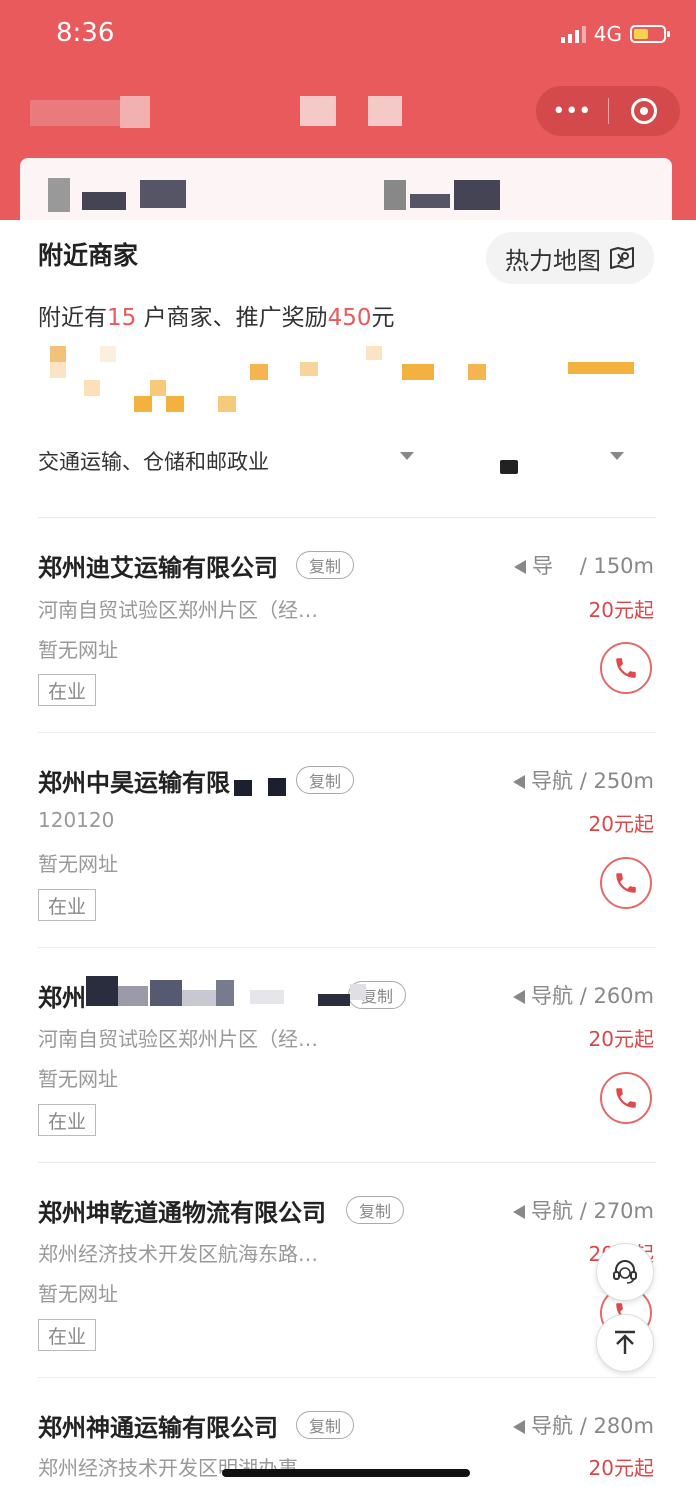 The image size is (696, 1487). Describe the element at coordinates (623, 1426) in the screenshot. I see `distance-value: 280m` at that location.